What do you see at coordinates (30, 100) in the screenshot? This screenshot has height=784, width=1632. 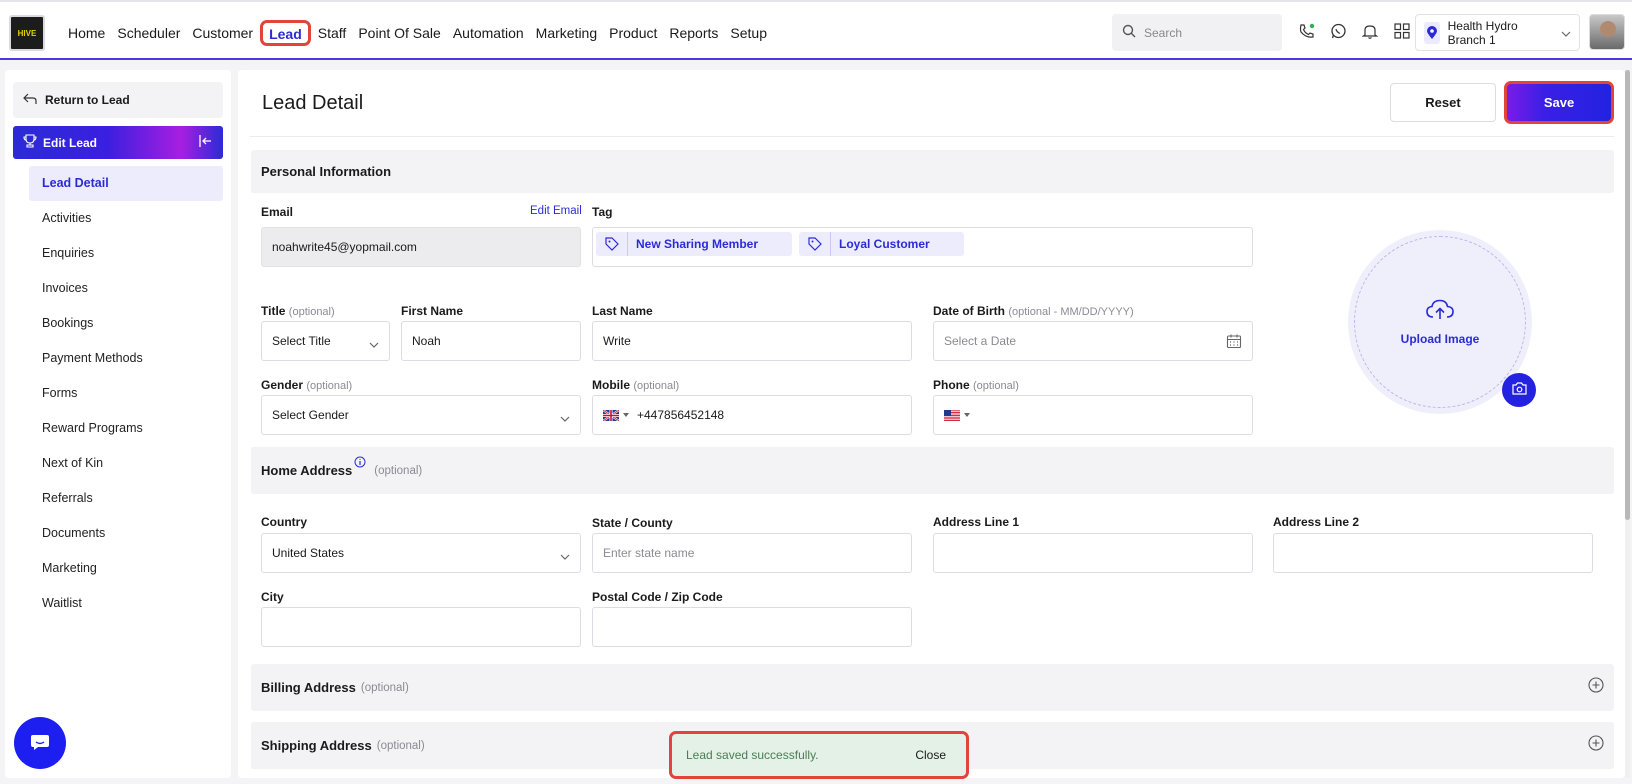 I see `back-arrow-icon` at bounding box center [30, 100].